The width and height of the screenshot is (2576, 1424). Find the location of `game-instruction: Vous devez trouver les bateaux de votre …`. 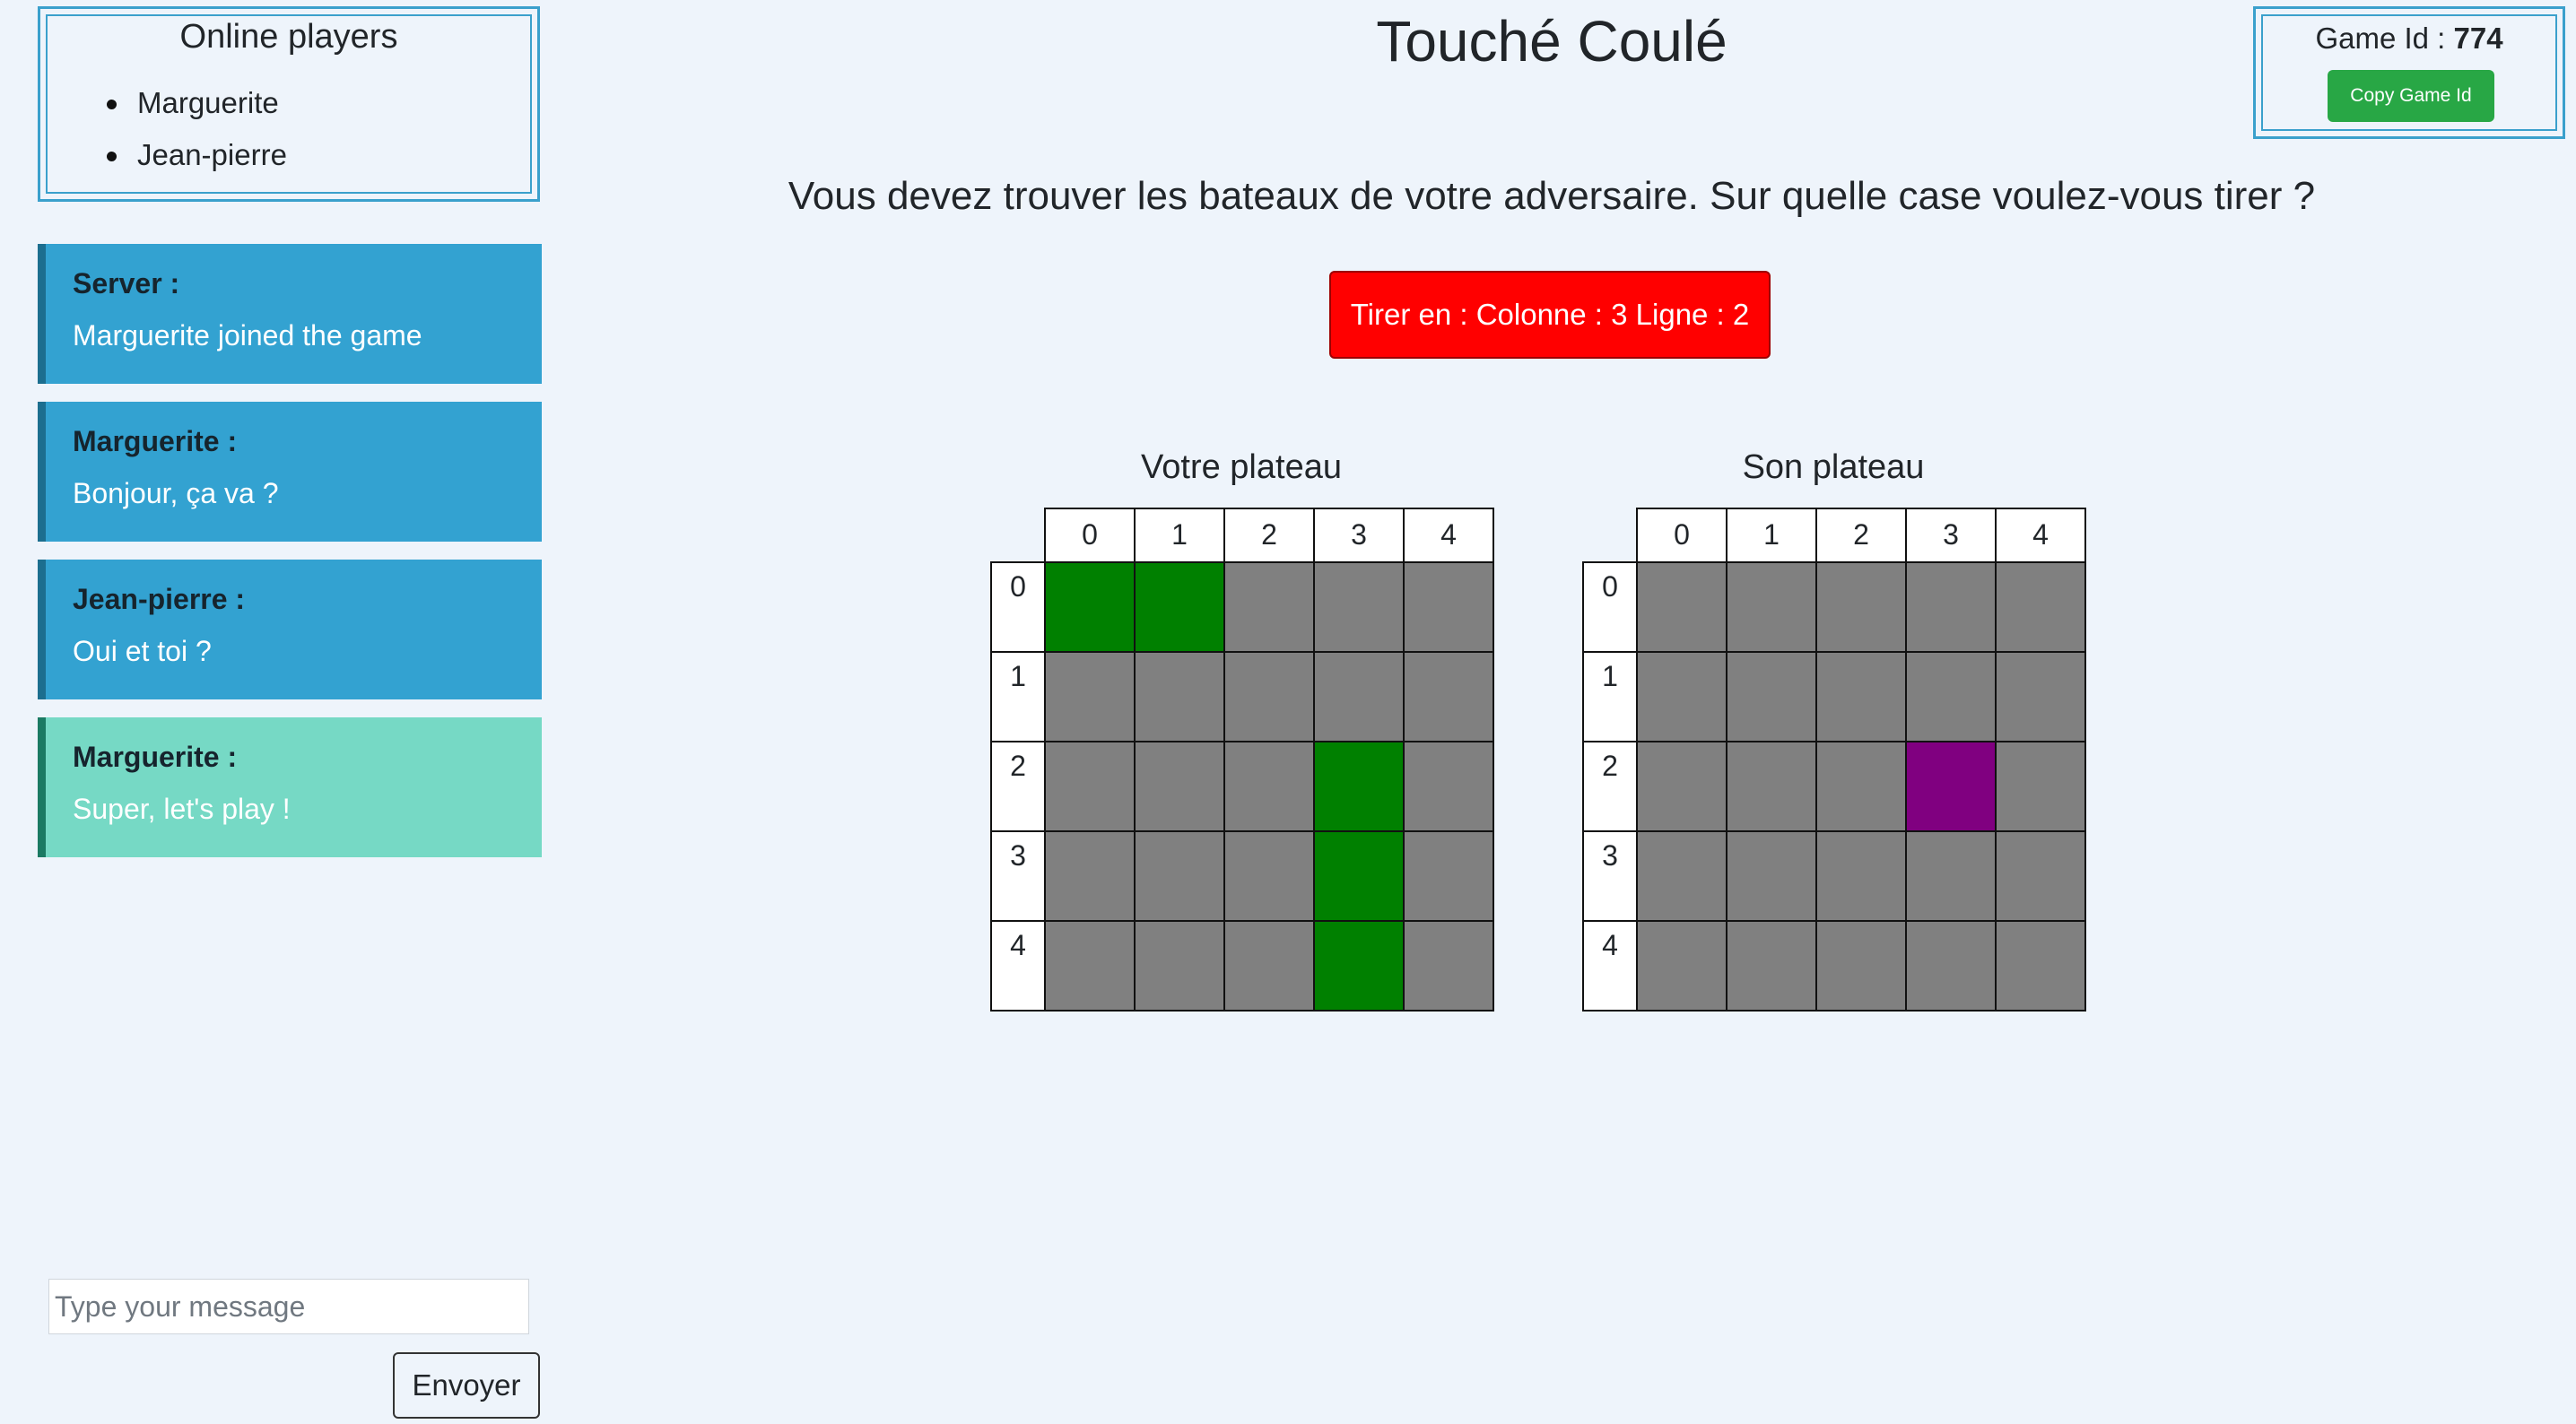

game-instruction: Vous devez trouver les bateaux de votre … is located at coordinates (1552, 196).